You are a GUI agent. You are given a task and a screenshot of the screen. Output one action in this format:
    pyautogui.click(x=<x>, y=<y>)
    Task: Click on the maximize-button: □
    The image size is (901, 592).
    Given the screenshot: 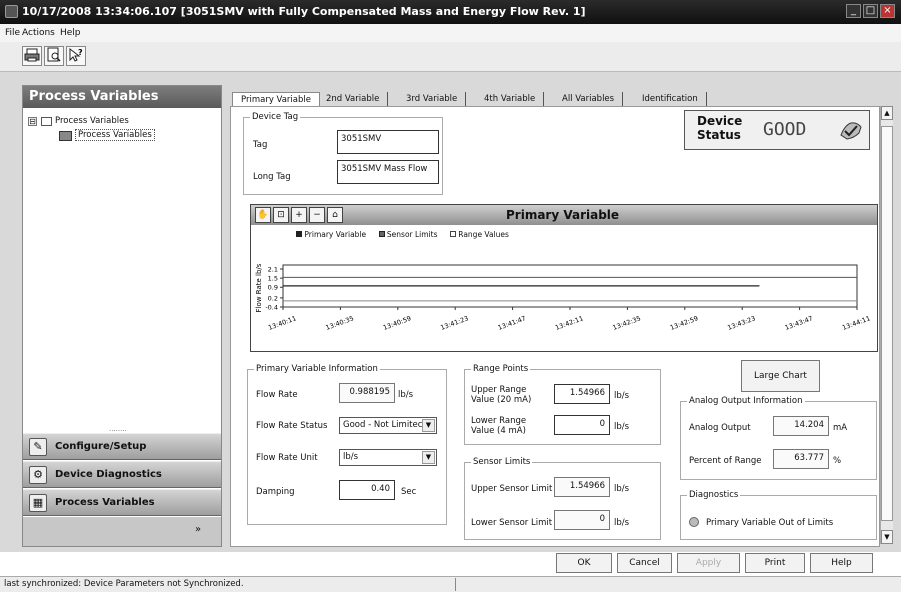 What is the action you would take?
    pyautogui.click(x=870, y=11)
    